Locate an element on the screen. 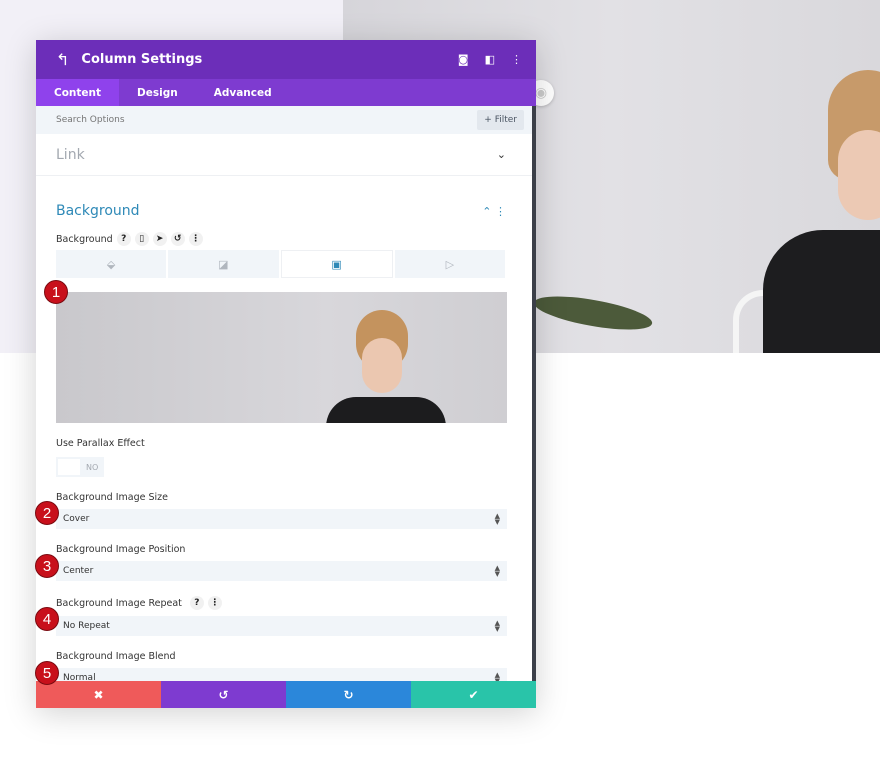 The width and height of the screenshot is (880, 776). field-label: Background is located at coordinates (84, 239).